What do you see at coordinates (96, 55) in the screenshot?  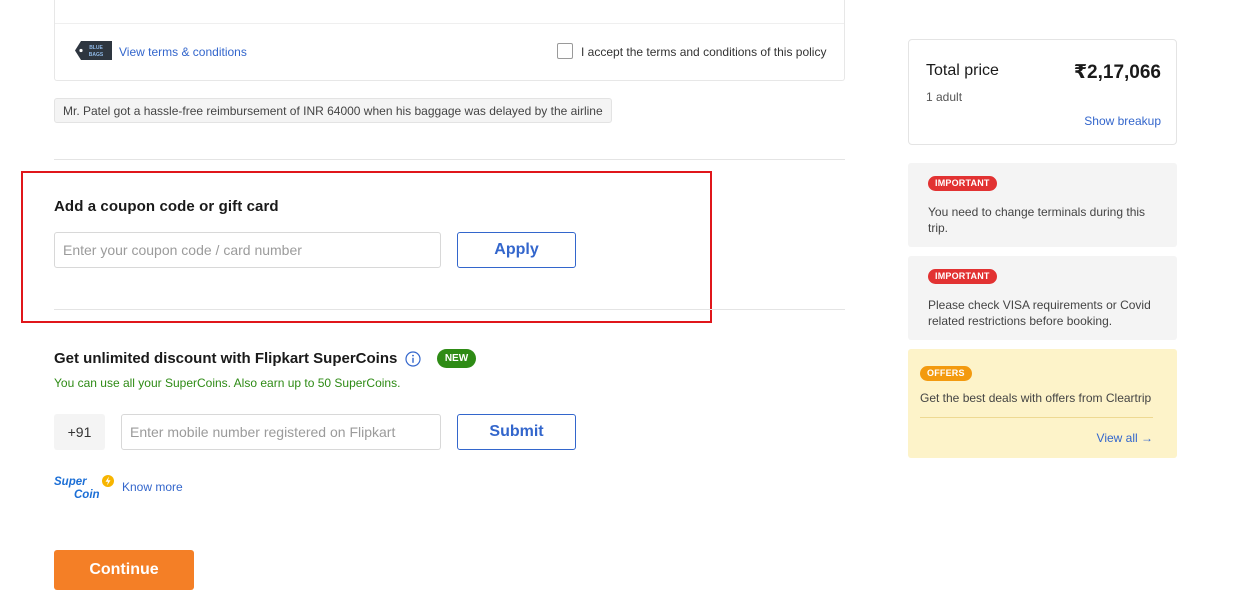 I see `blue-bags-logo-text-bottom: BAGS` at bounding box center [96, 55].